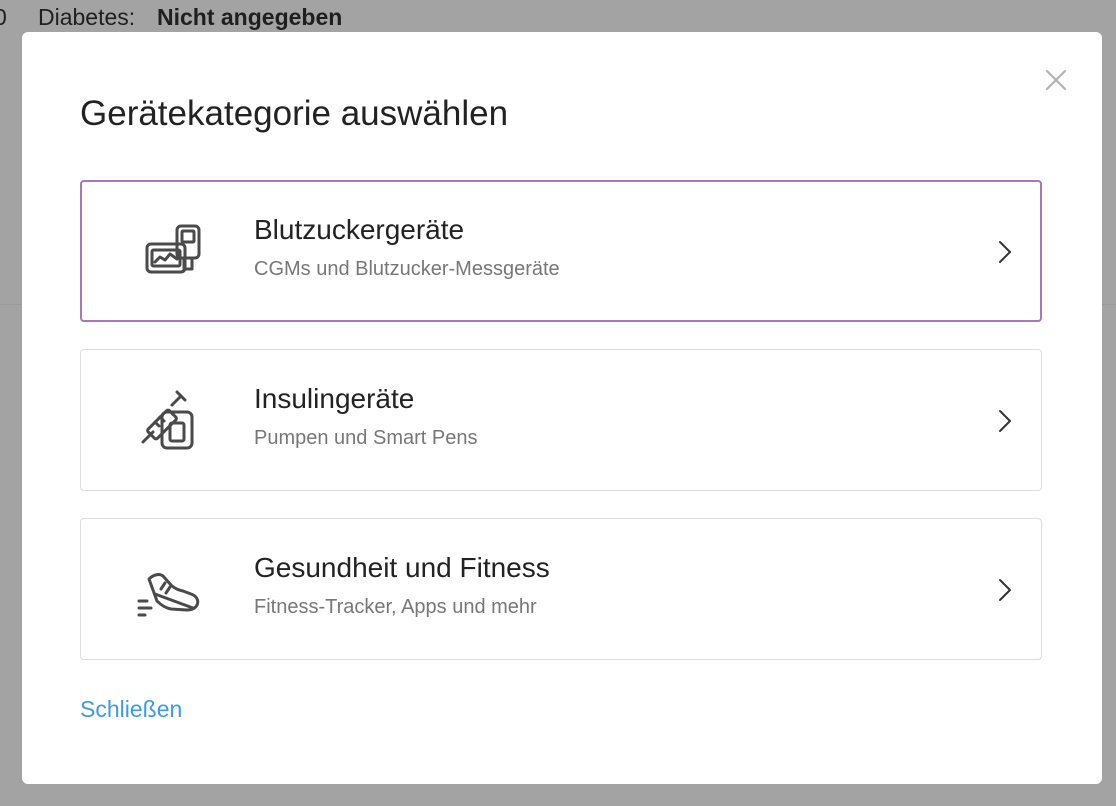 The width and height of the screenshot is (1116, 806). Describe the element at coordinates (173, 249) in the screenshot. I see `glucose-meter-icon` at that location.